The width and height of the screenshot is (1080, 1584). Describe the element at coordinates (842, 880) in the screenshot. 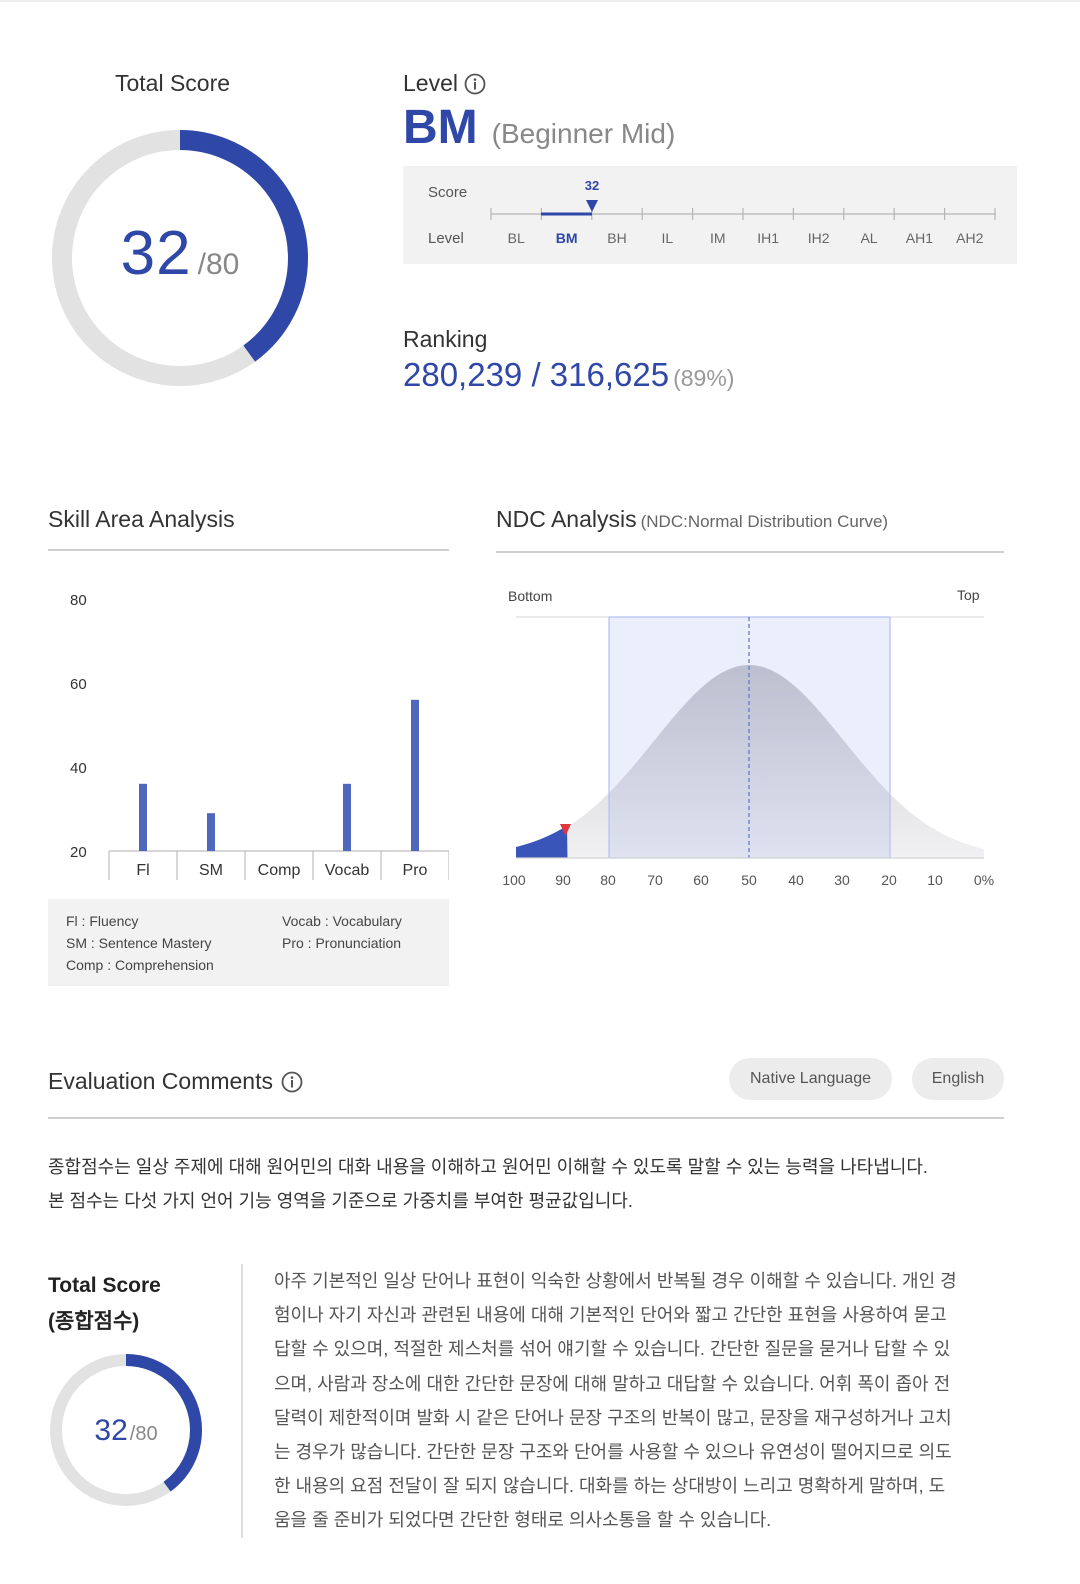

I see `ndc-x-tick-label: 30` at that location.